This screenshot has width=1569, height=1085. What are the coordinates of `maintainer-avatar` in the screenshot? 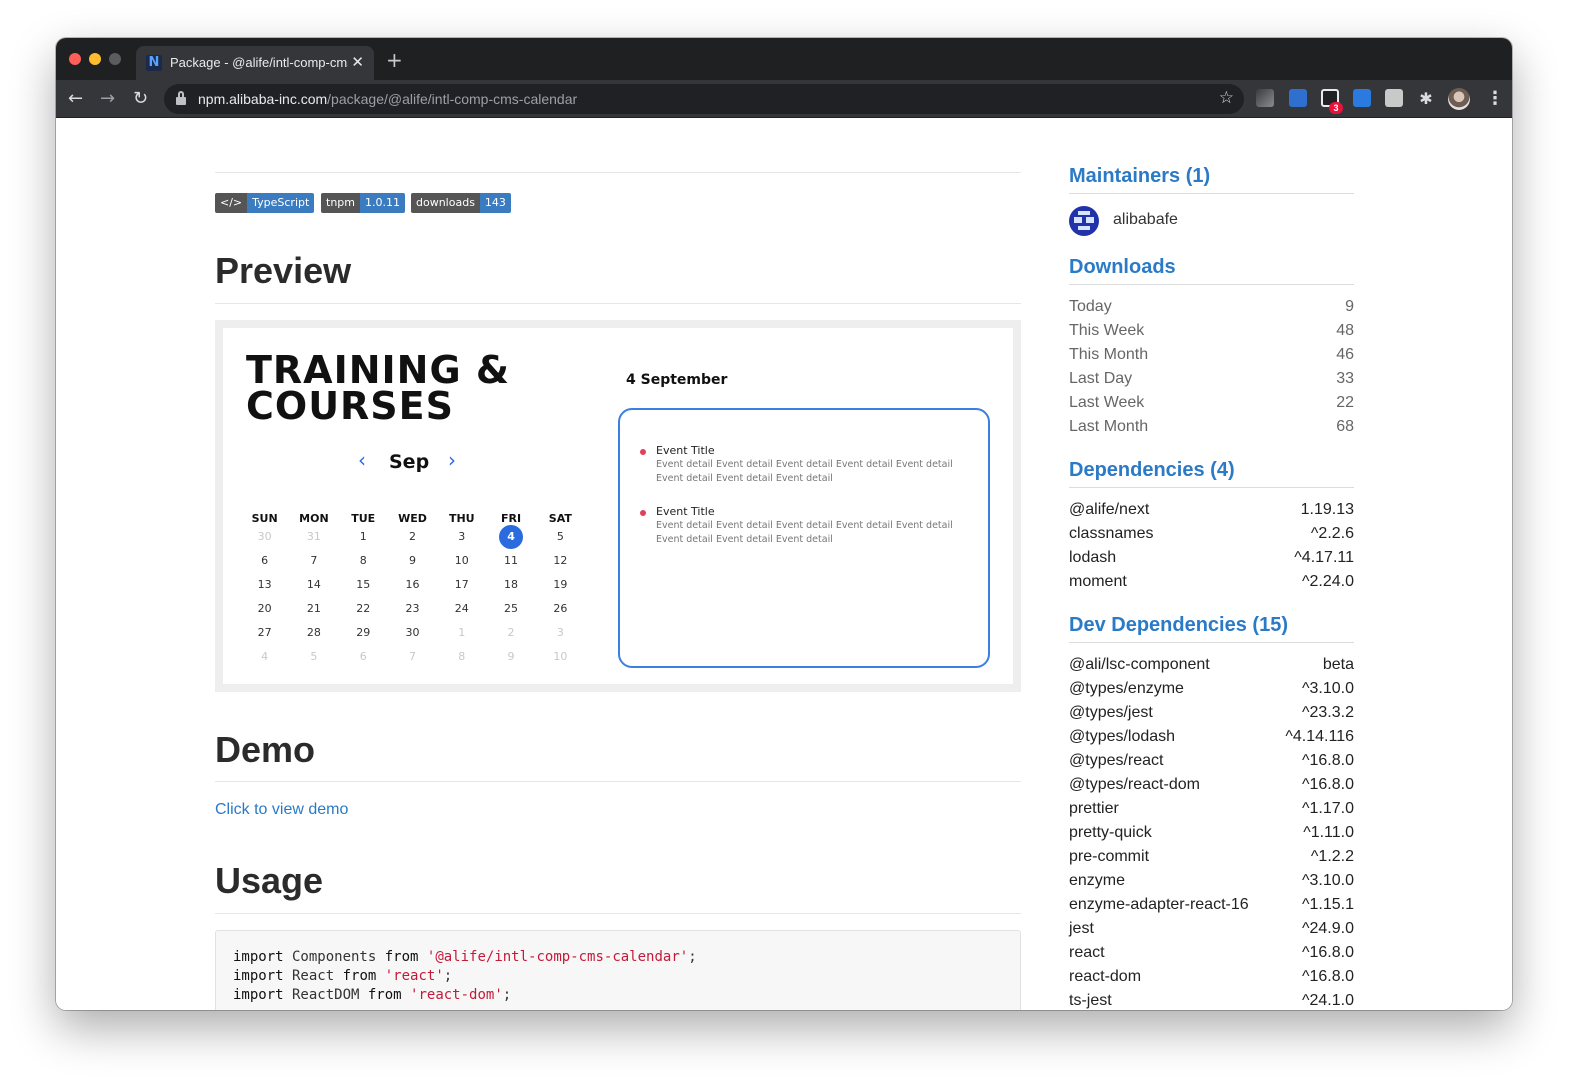 It's located at (1084, 221).